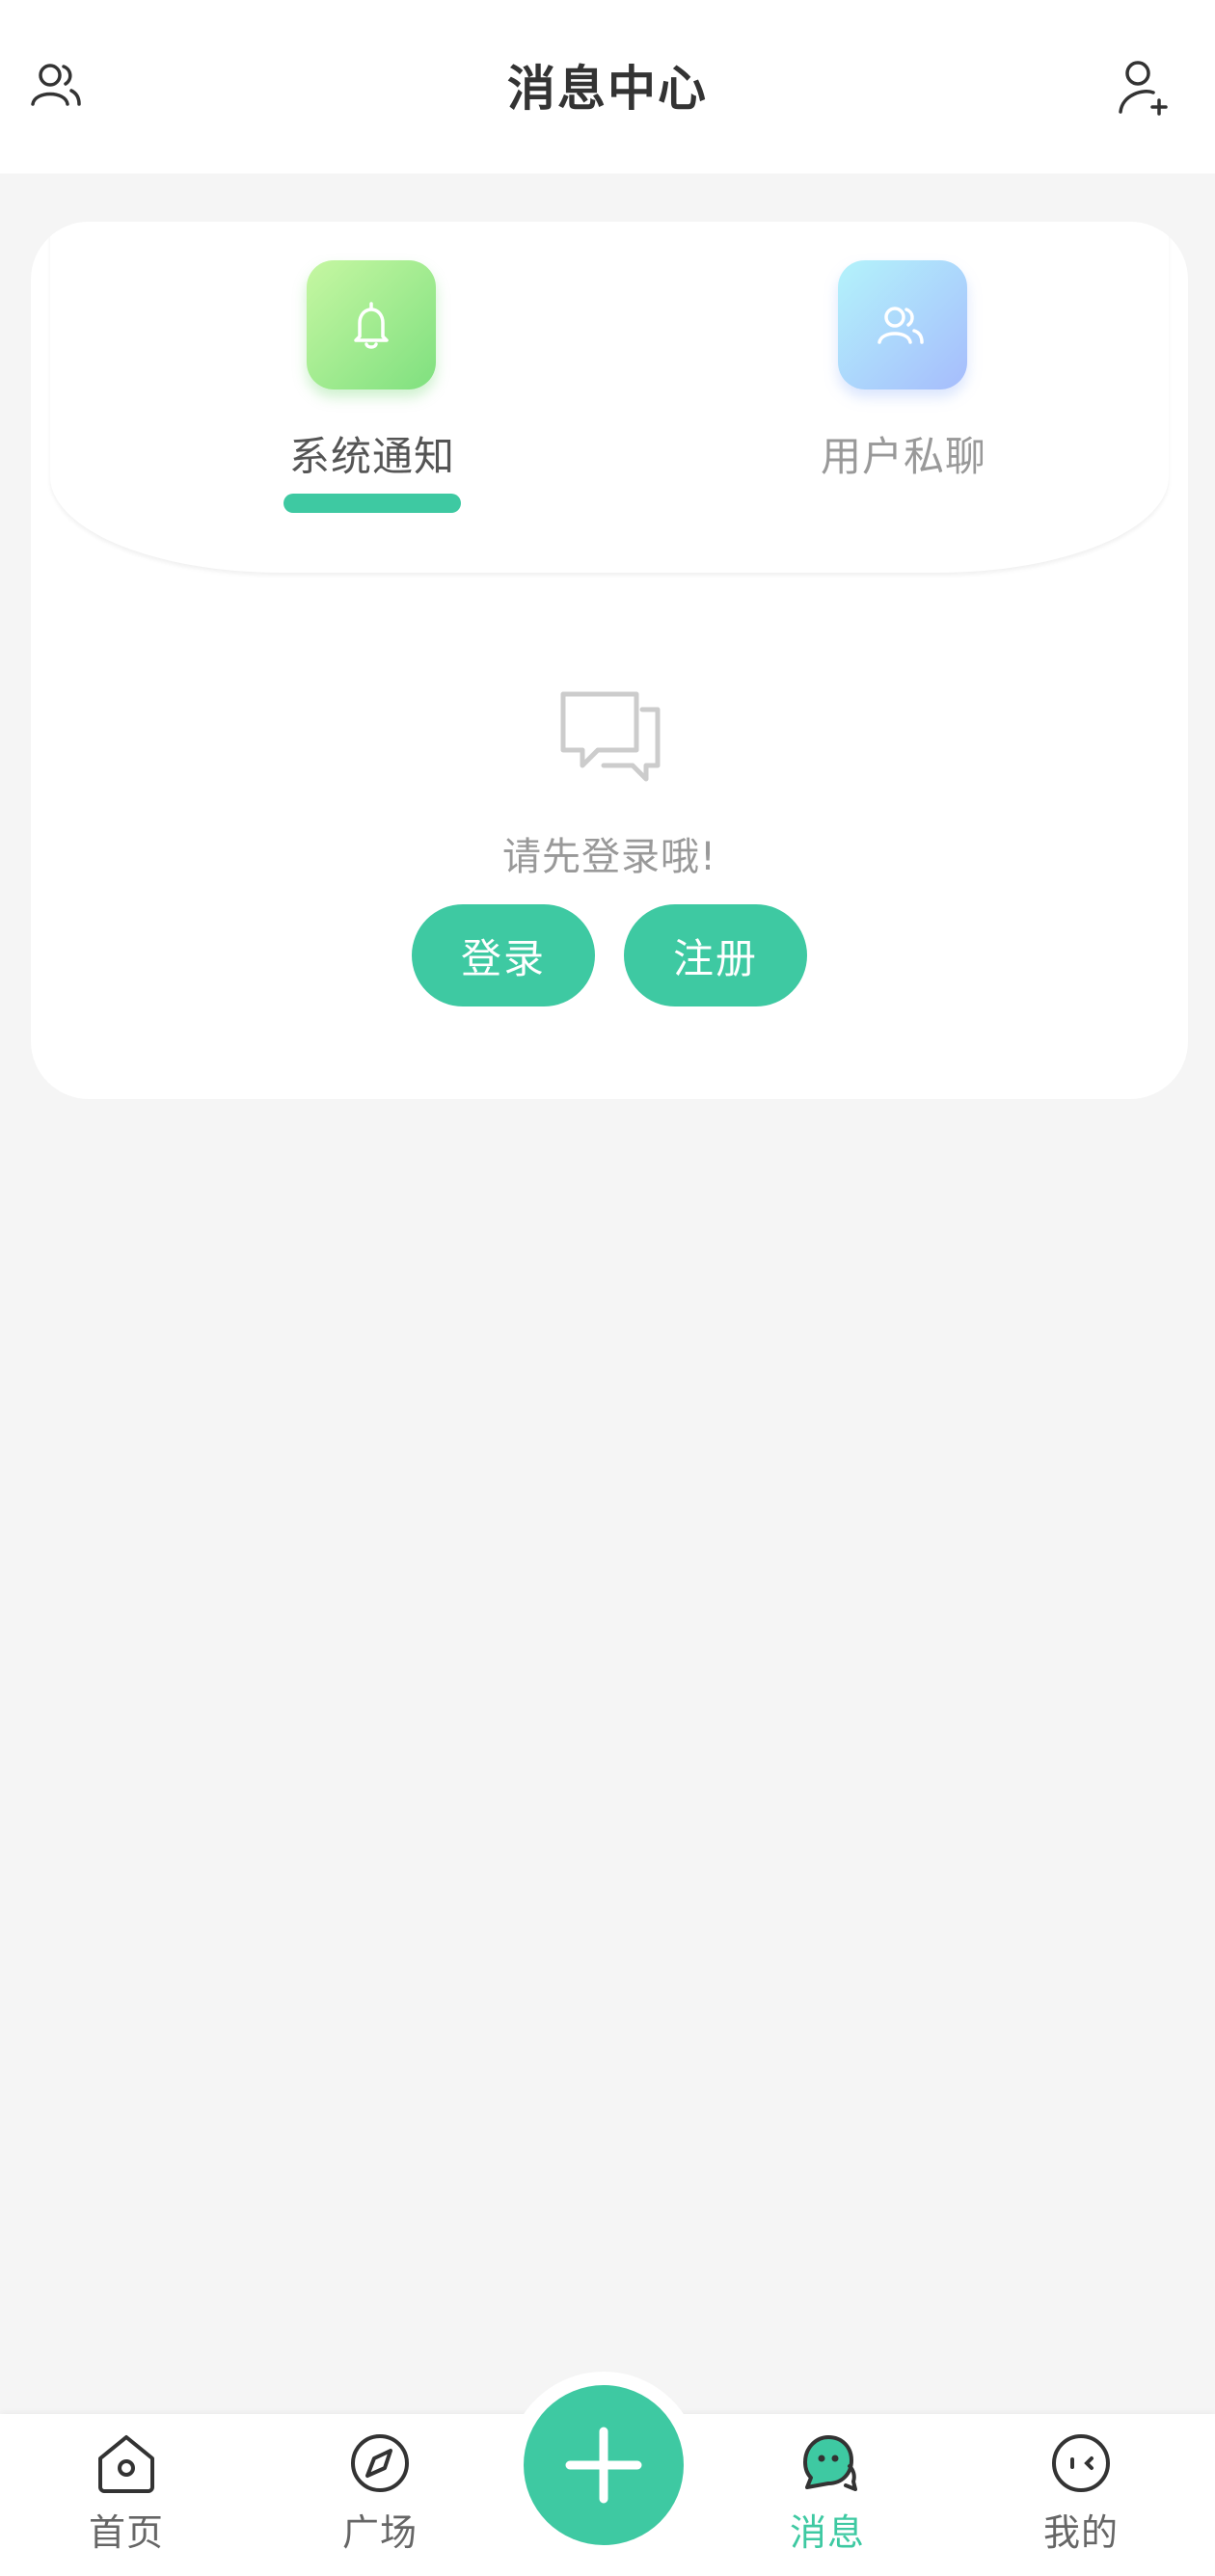  I want to click on users-icon, so click(901, 326).